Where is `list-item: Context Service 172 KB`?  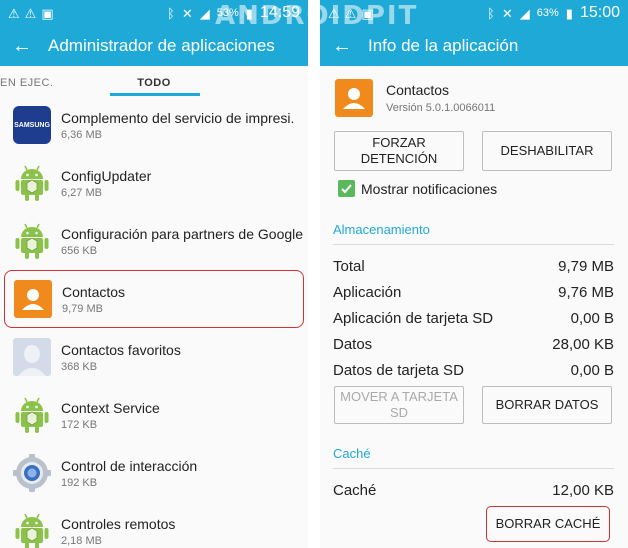
list-item: Context Service 172 KB is located at coordinates (154, 415).